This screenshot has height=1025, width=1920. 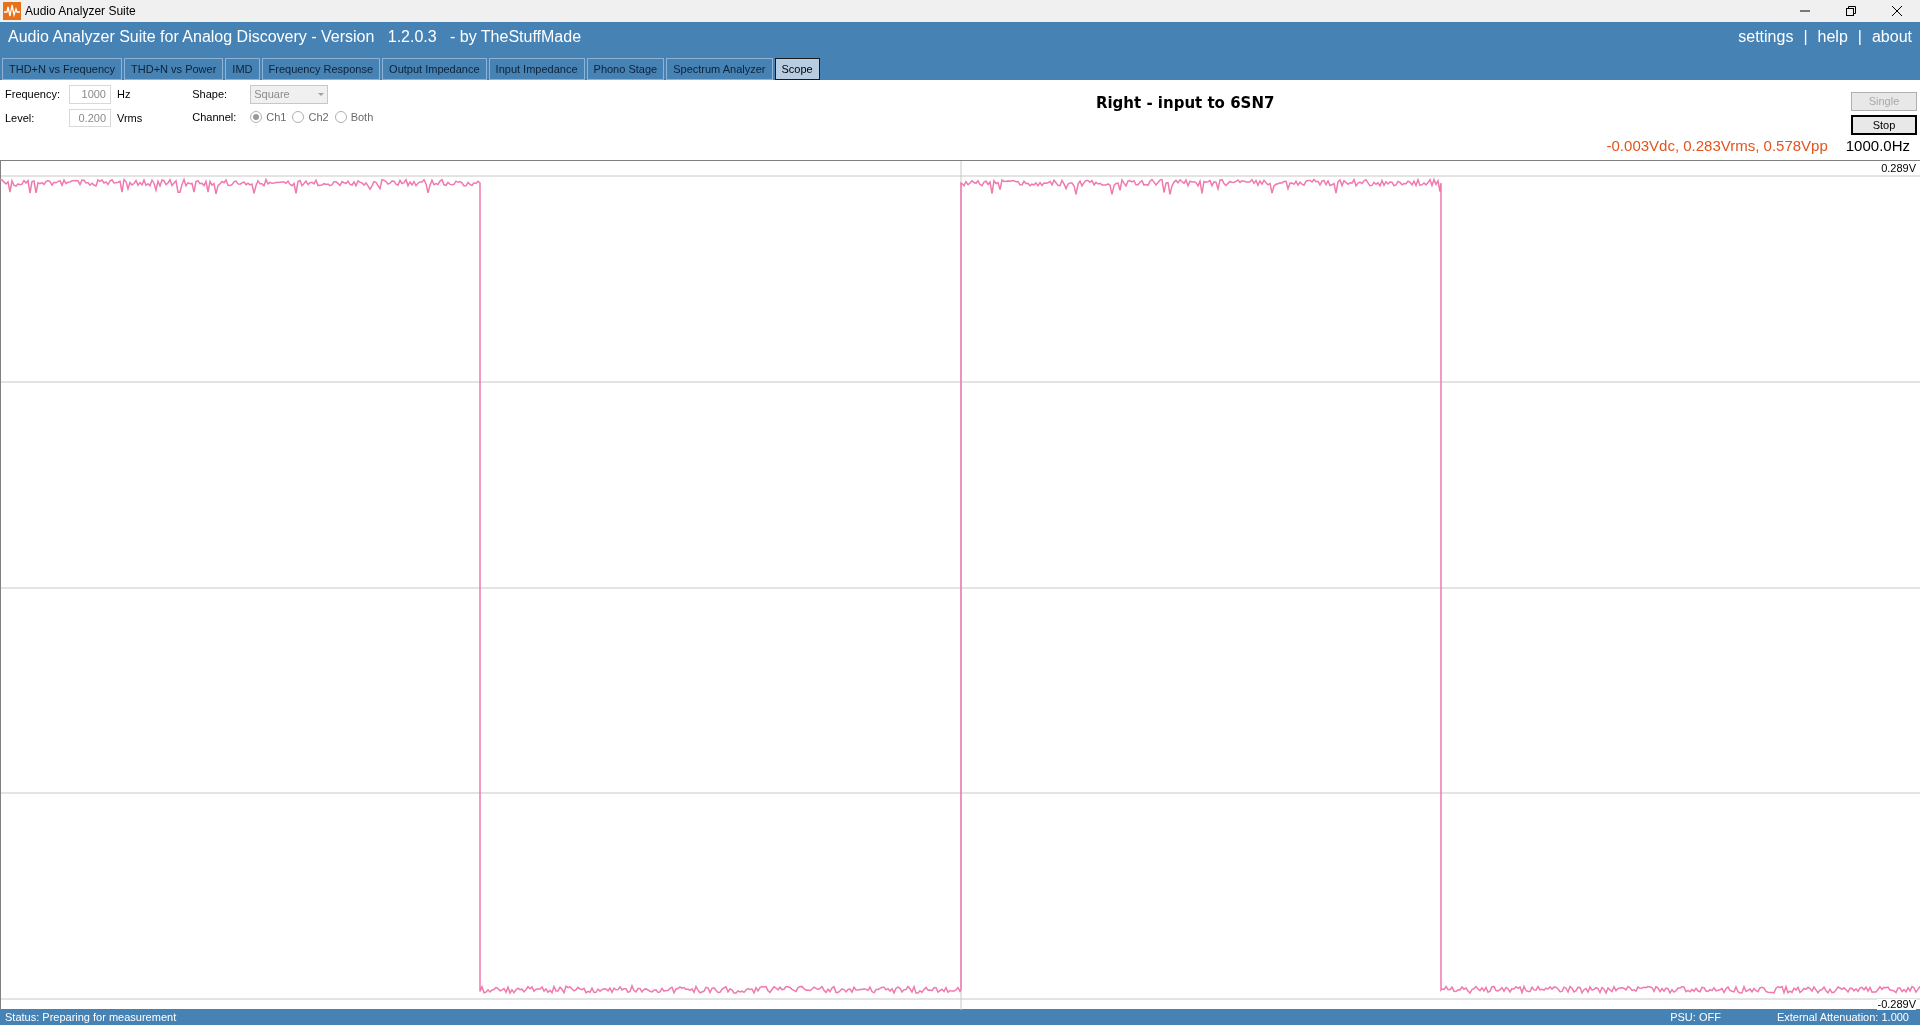 What do you see at coordinates (80, 11) in the screenshot?
I see `window-title: Audio Analyzer Suite` at bounding box center [80, 11].